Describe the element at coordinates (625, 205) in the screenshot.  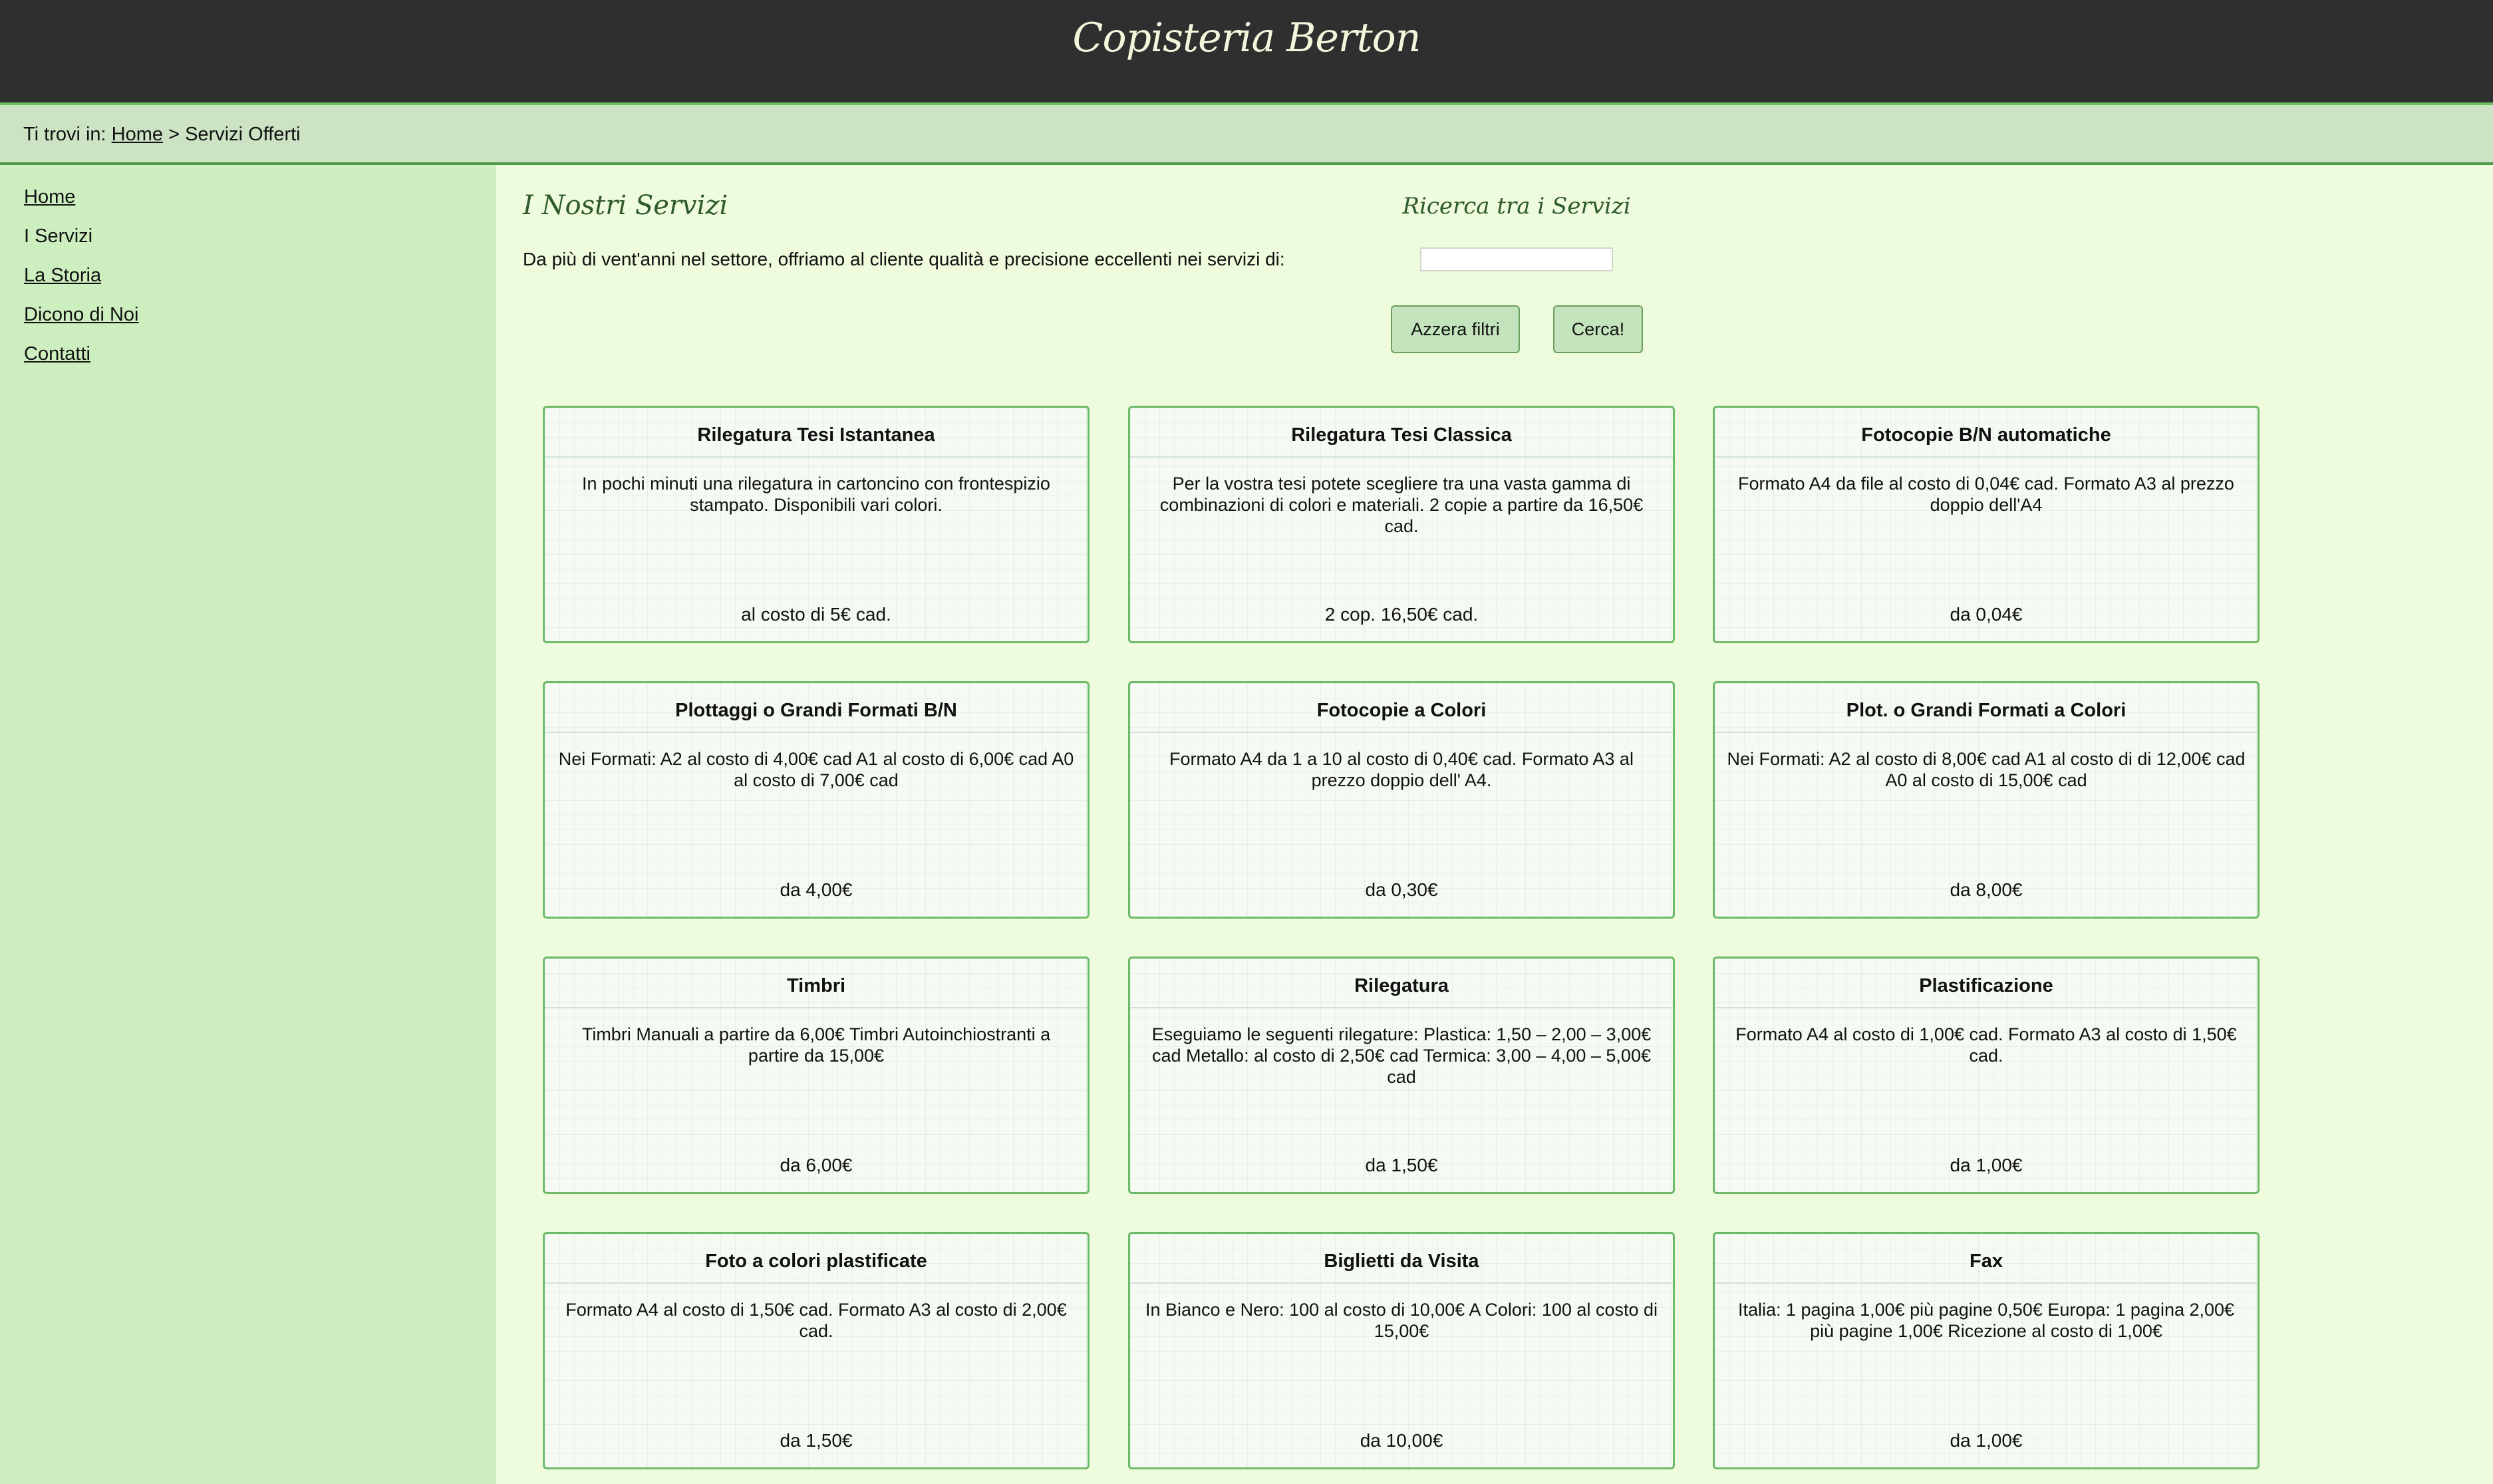
I see `page-title: I Nostri Servizi` at that location.